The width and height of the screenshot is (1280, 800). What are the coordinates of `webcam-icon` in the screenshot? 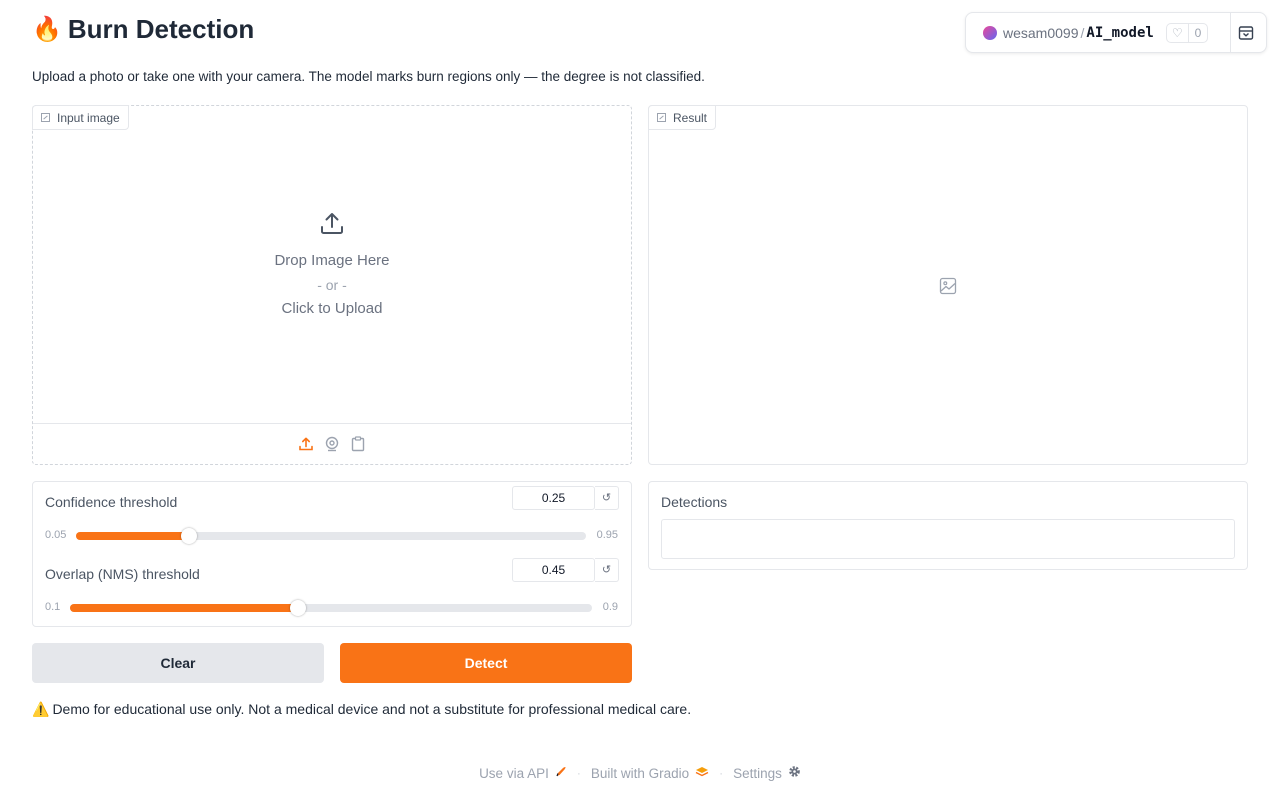 It's located at (332, 444).